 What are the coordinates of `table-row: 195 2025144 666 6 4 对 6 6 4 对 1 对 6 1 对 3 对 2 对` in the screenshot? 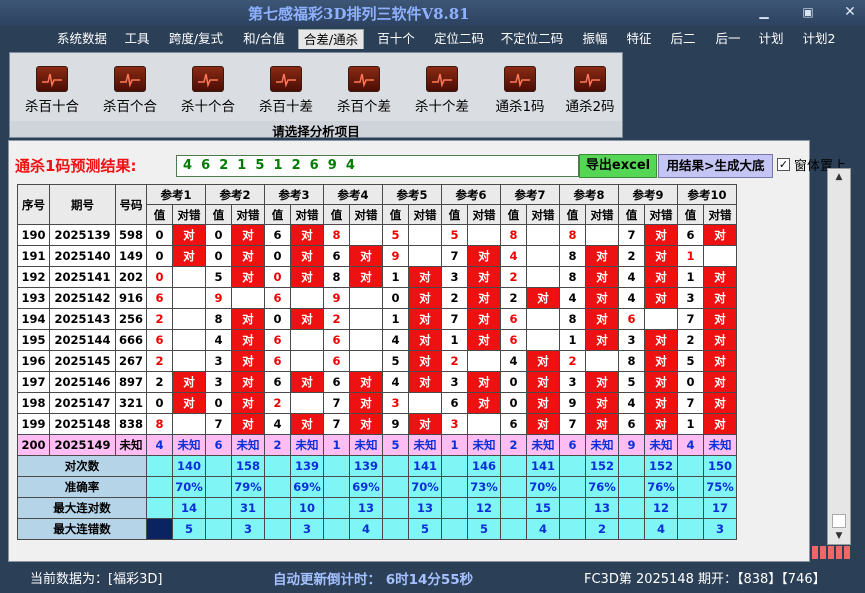 It's located at (377, 340).